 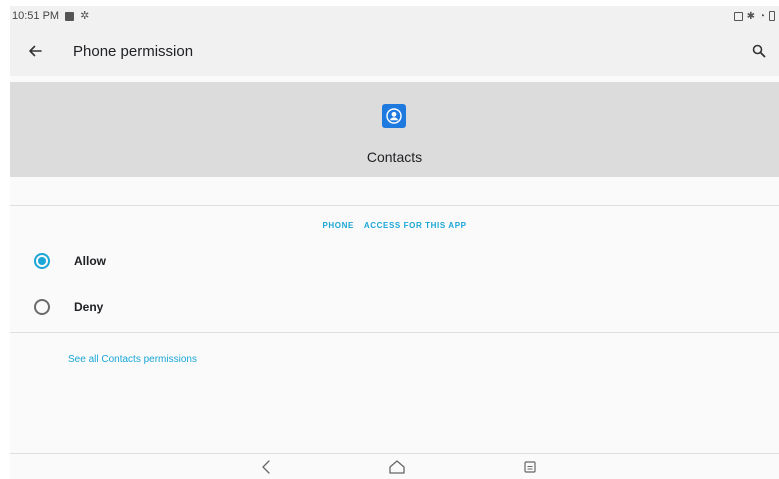 What do you see at coordinates (85, 15) in the screenshot?
I see `settings-icon: ✲` at bounding box center [85, 15].